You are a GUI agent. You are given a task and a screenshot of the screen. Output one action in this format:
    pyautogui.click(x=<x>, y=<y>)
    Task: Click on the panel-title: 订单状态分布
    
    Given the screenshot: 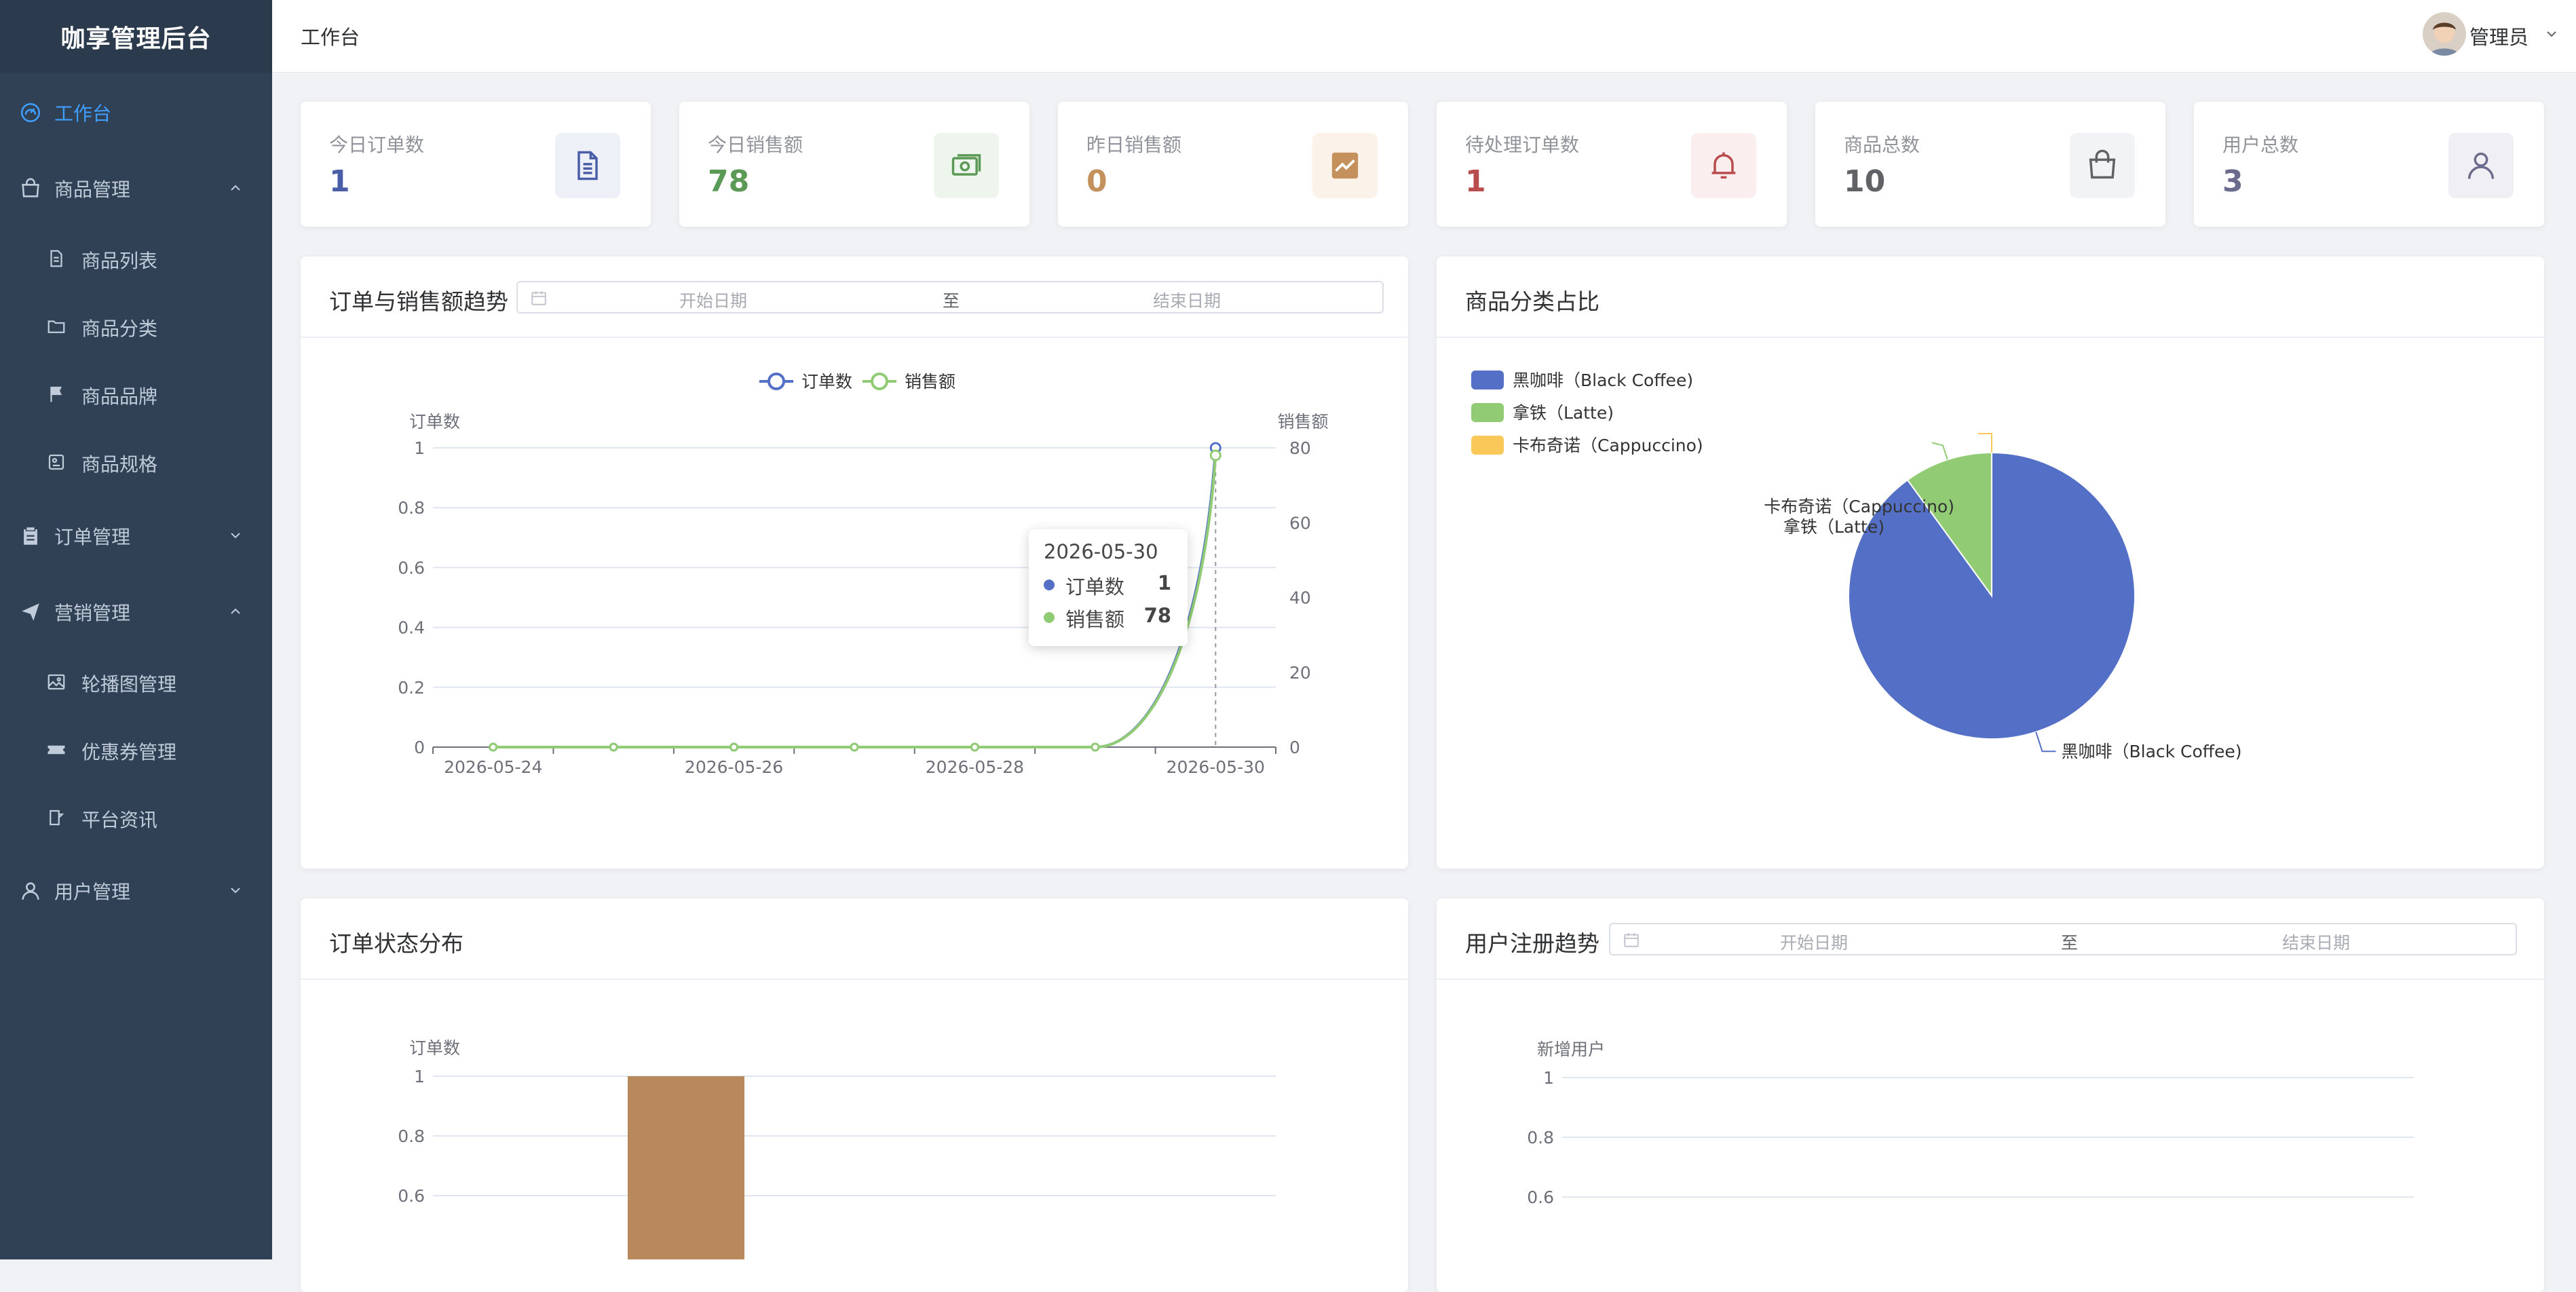 What is the action you would take?
    pyautogui.click(x=396, y=943)
    